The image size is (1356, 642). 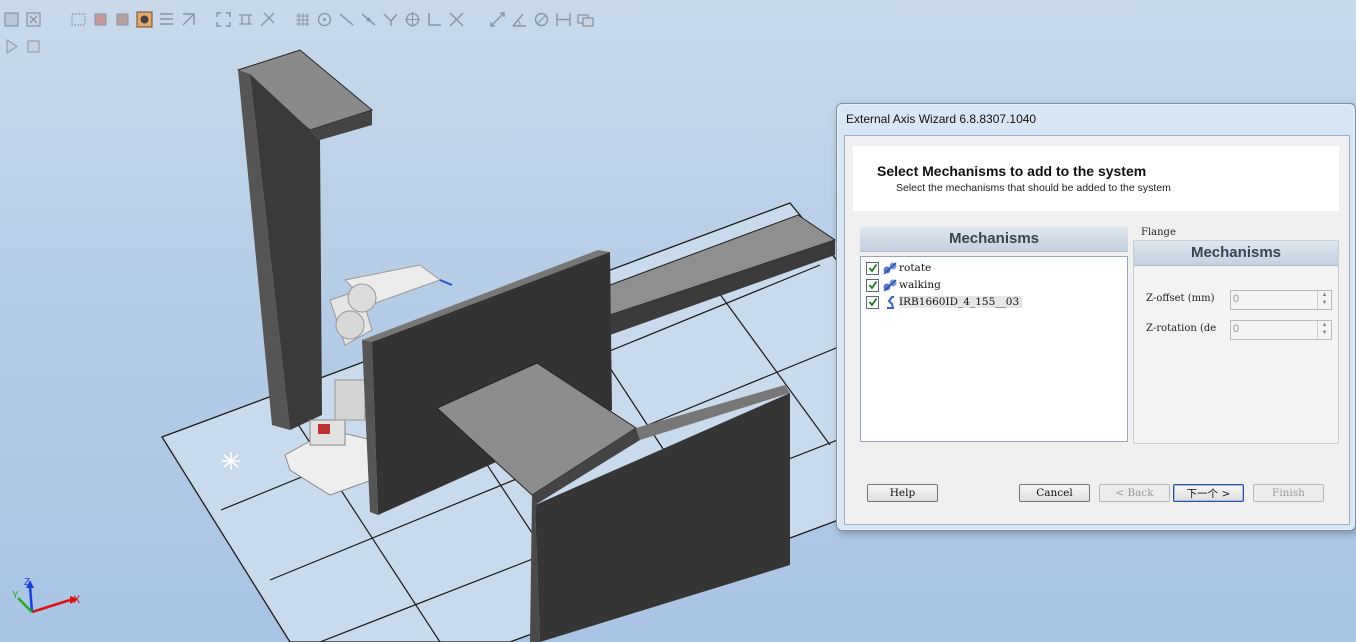 What do you see at coordinates (585, 19) in the screenshot?
I see `measure-point-icon` at bounding box center [585, 19].